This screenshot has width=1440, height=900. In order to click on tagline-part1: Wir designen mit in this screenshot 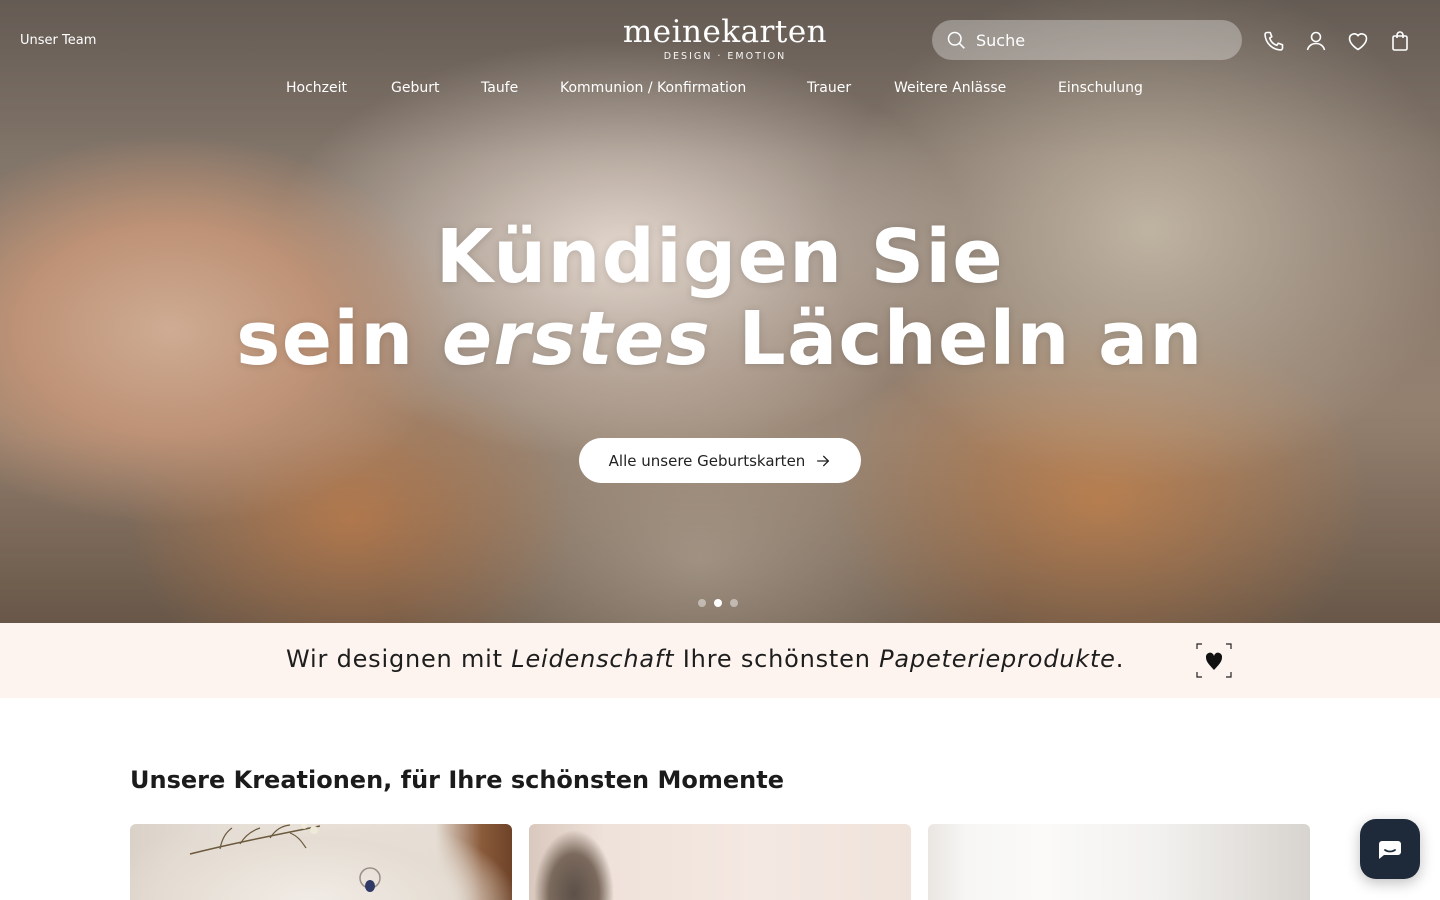, I will do `click(399, 659)`.